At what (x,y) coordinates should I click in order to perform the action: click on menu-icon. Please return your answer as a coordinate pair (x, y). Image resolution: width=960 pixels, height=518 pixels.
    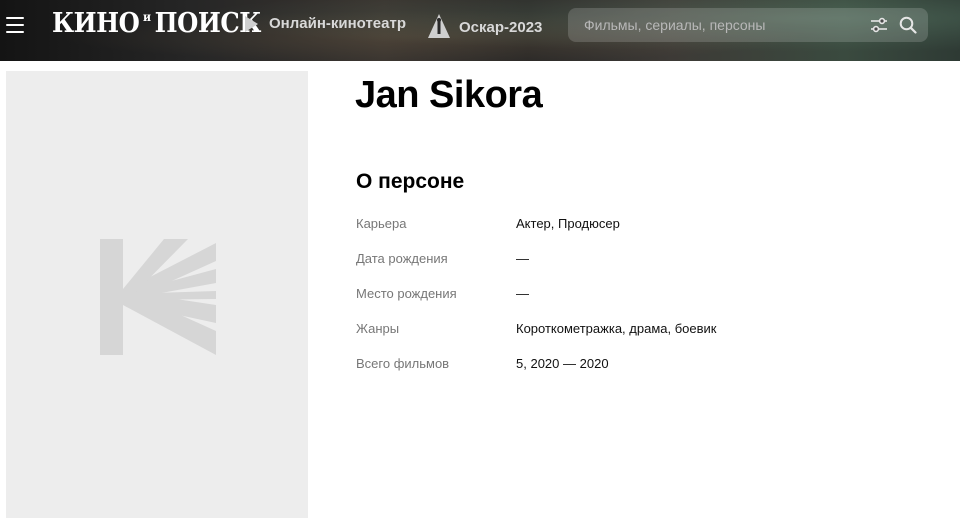
    Looking at the image, I should click on (15, 25).